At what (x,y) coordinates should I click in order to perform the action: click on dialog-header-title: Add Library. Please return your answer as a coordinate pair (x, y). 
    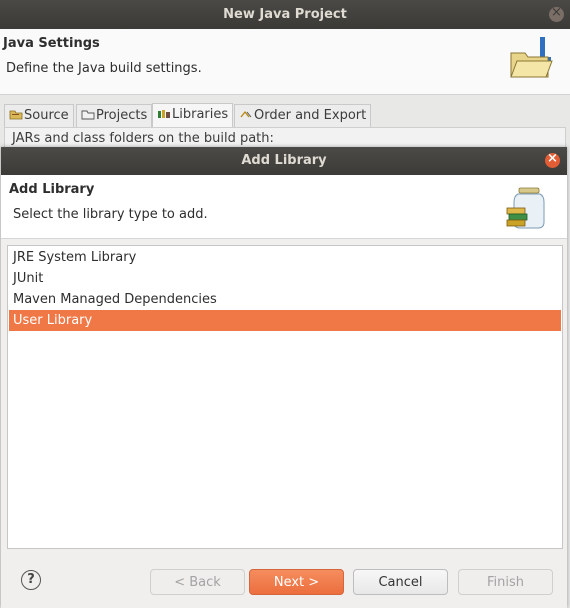
    Looking at the image, I should click on (52, 189).